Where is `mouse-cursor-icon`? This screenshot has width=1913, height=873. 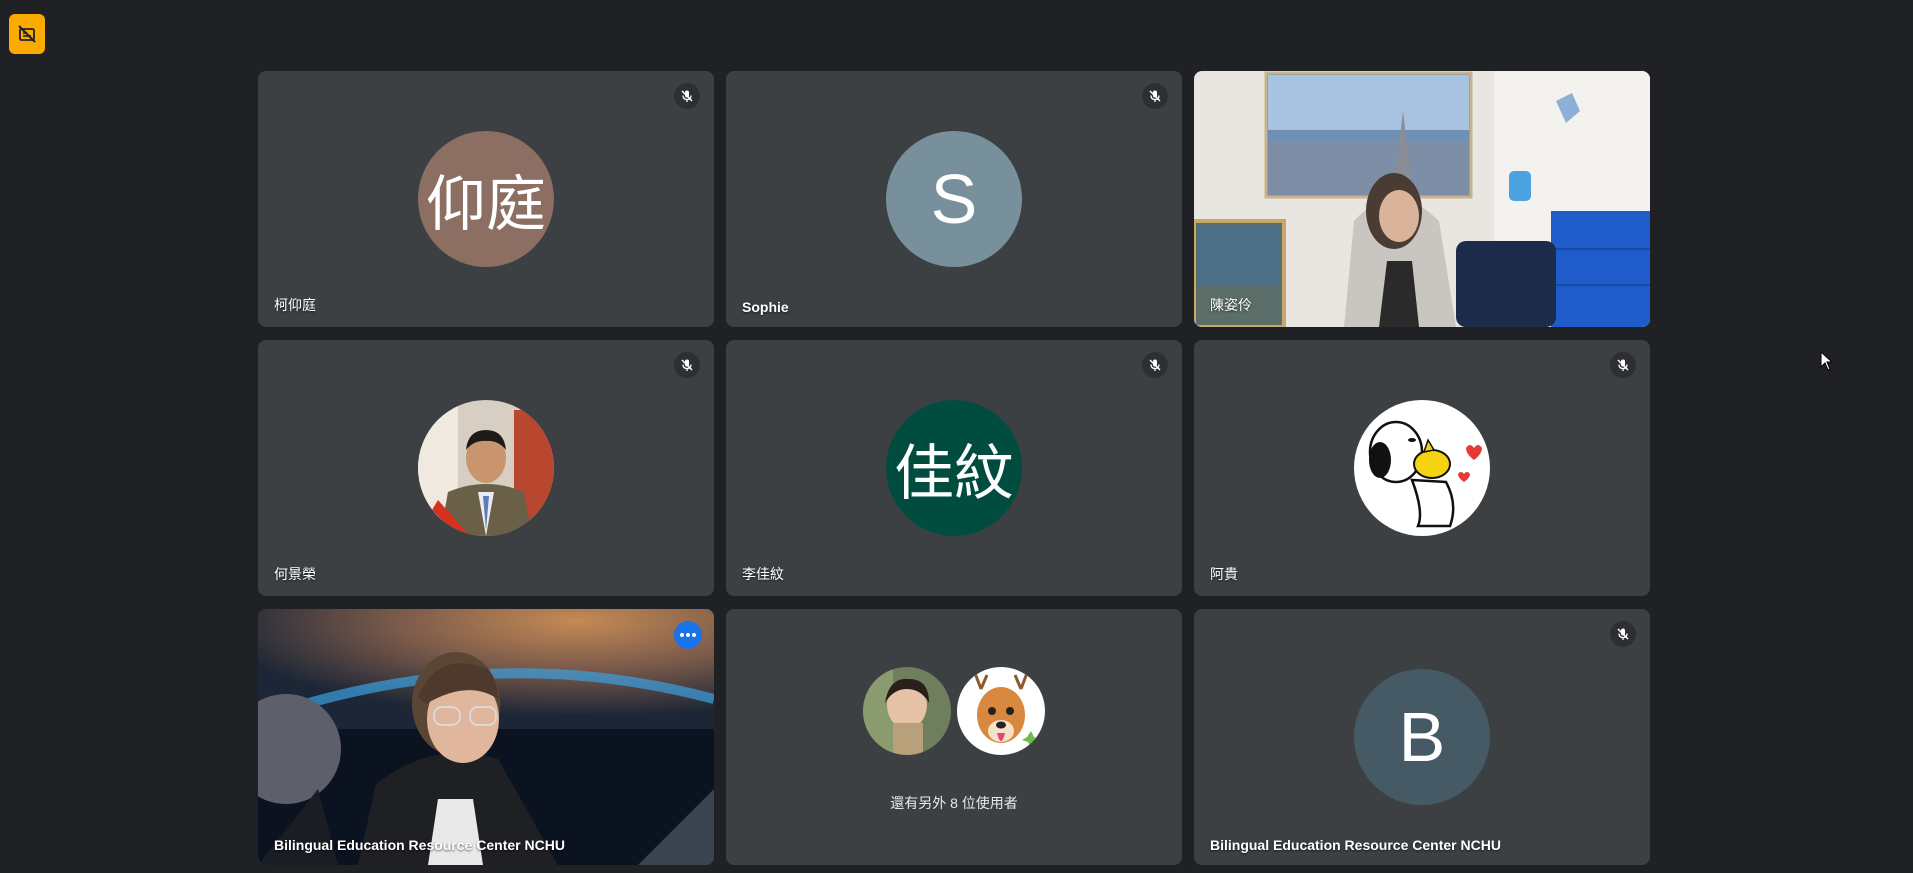 mouse-cursor-icon is located at coordinates (1827, 361).